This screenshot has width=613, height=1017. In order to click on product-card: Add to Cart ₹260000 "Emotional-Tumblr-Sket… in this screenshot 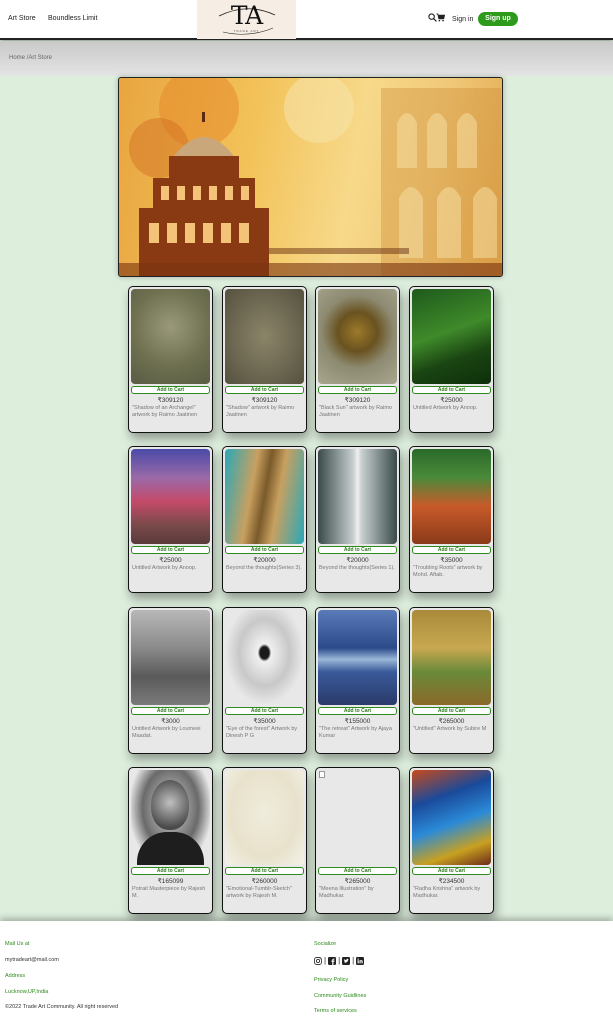, I will do `click(264, 840)`.